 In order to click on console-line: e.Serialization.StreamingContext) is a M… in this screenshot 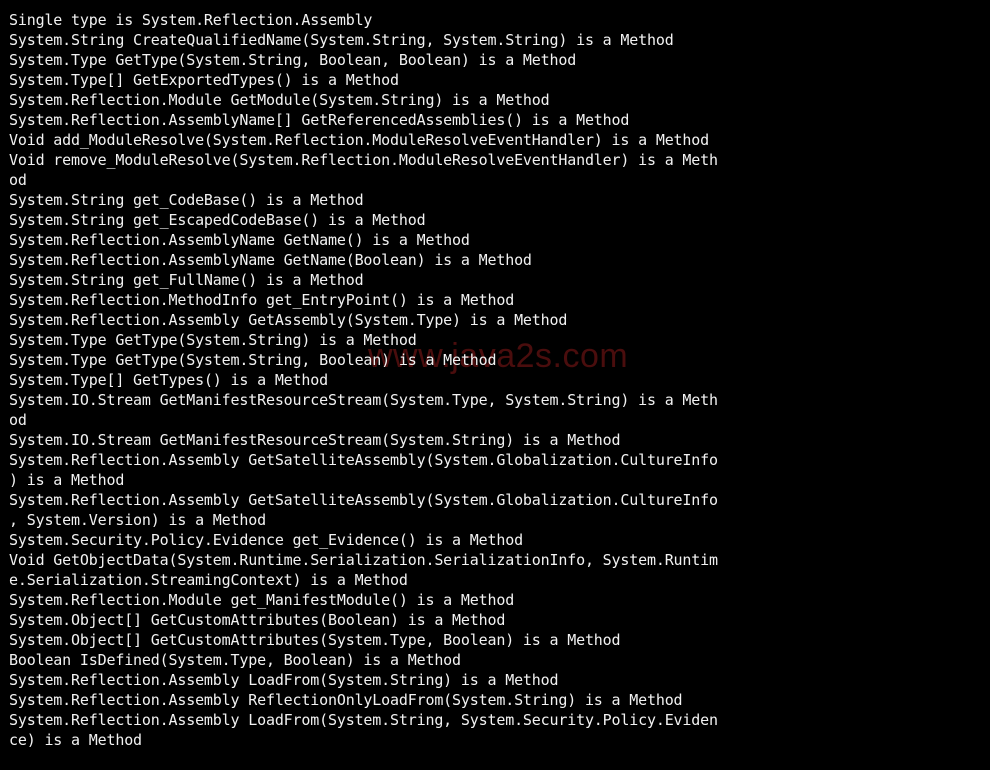, I will do `click(208, 580)`.